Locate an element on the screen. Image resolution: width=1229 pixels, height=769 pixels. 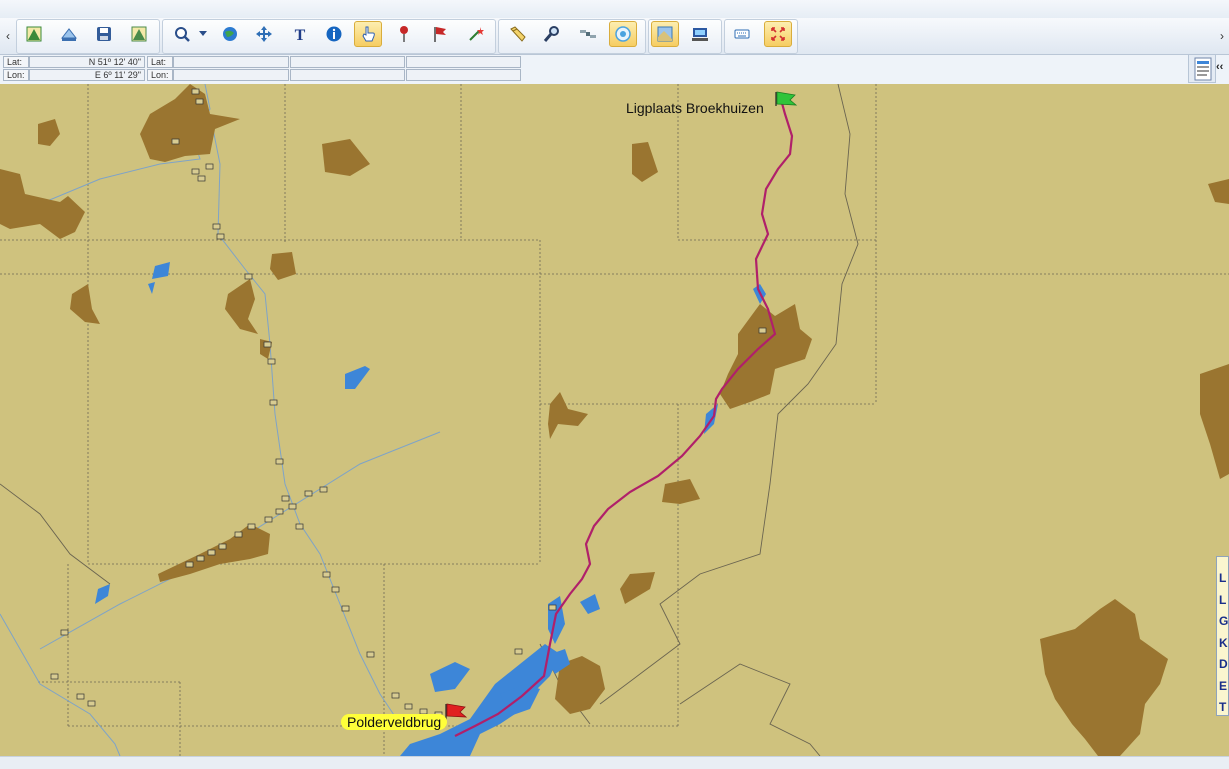
flag-icon is located at coordinates (440, 34).